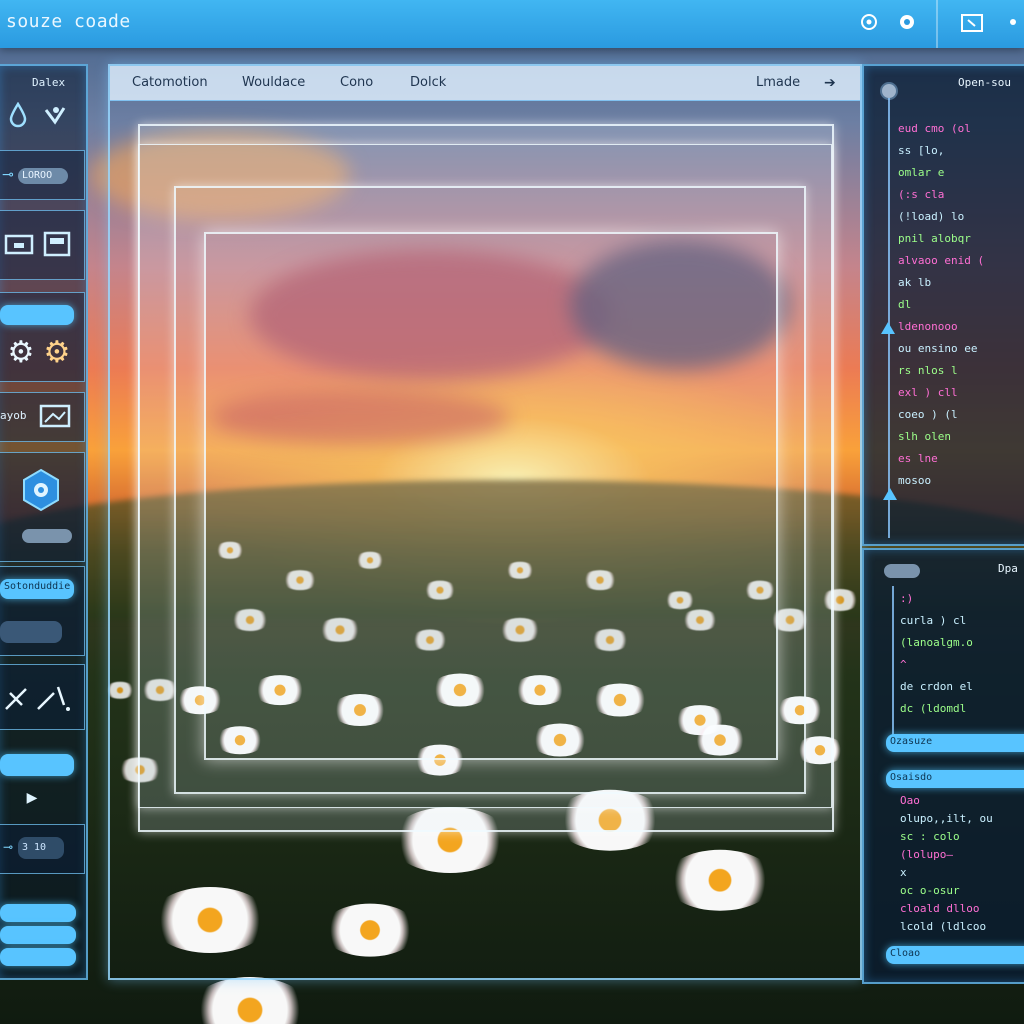 The height and width of the screenshot is (1024, 1024). I want to click on code-line: (lanoalgm.o, so click(936, 642).